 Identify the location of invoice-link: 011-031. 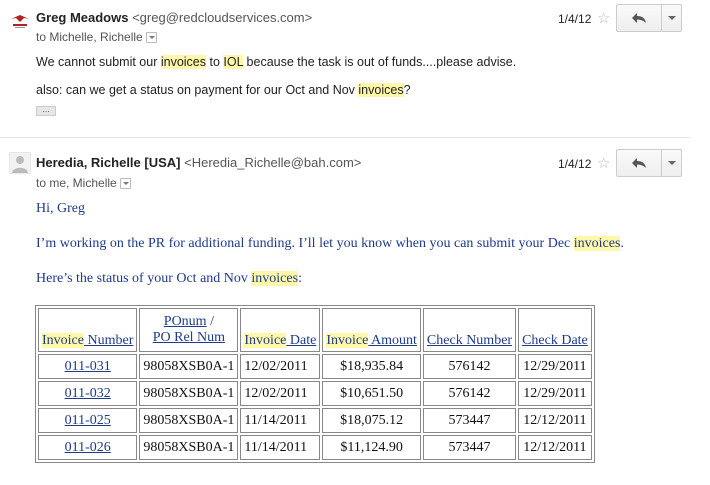
(88, 366).